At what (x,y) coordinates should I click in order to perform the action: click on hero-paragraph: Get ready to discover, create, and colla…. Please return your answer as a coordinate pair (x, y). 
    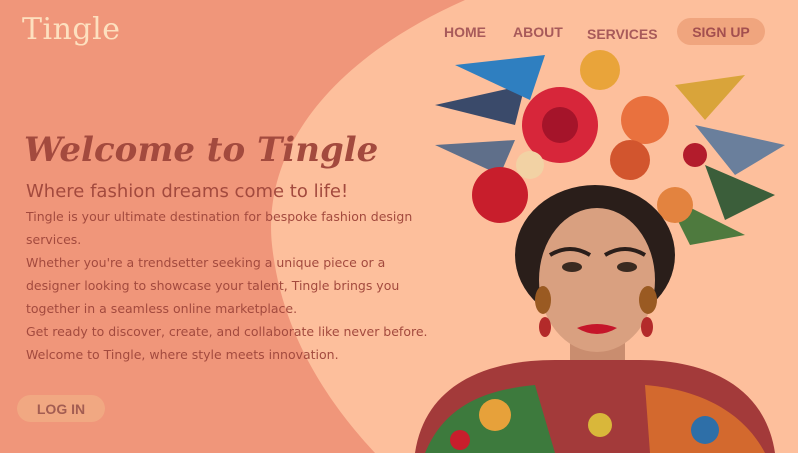
    Looking at the image, I should click on (227, 331).